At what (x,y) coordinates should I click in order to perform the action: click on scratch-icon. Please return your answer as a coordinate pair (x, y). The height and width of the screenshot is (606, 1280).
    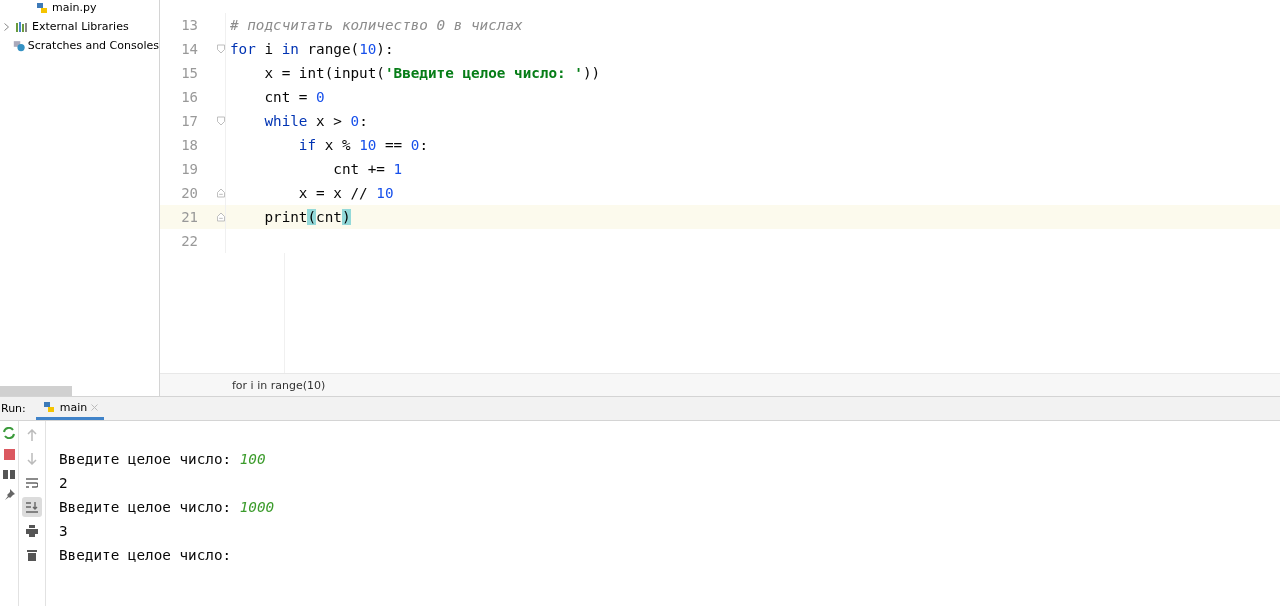
    Looking at the image, I should click on (18, 45).